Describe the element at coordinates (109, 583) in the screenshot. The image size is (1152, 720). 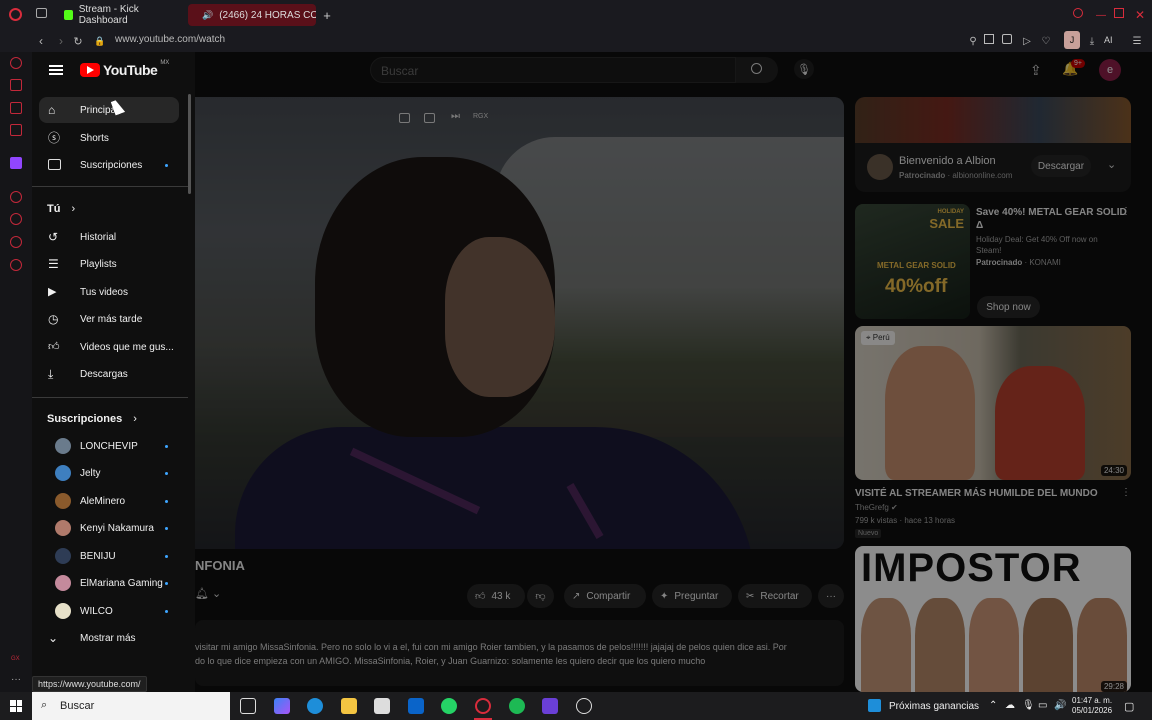
I see `subscription-channel: ElMariana Gaming` at that location.